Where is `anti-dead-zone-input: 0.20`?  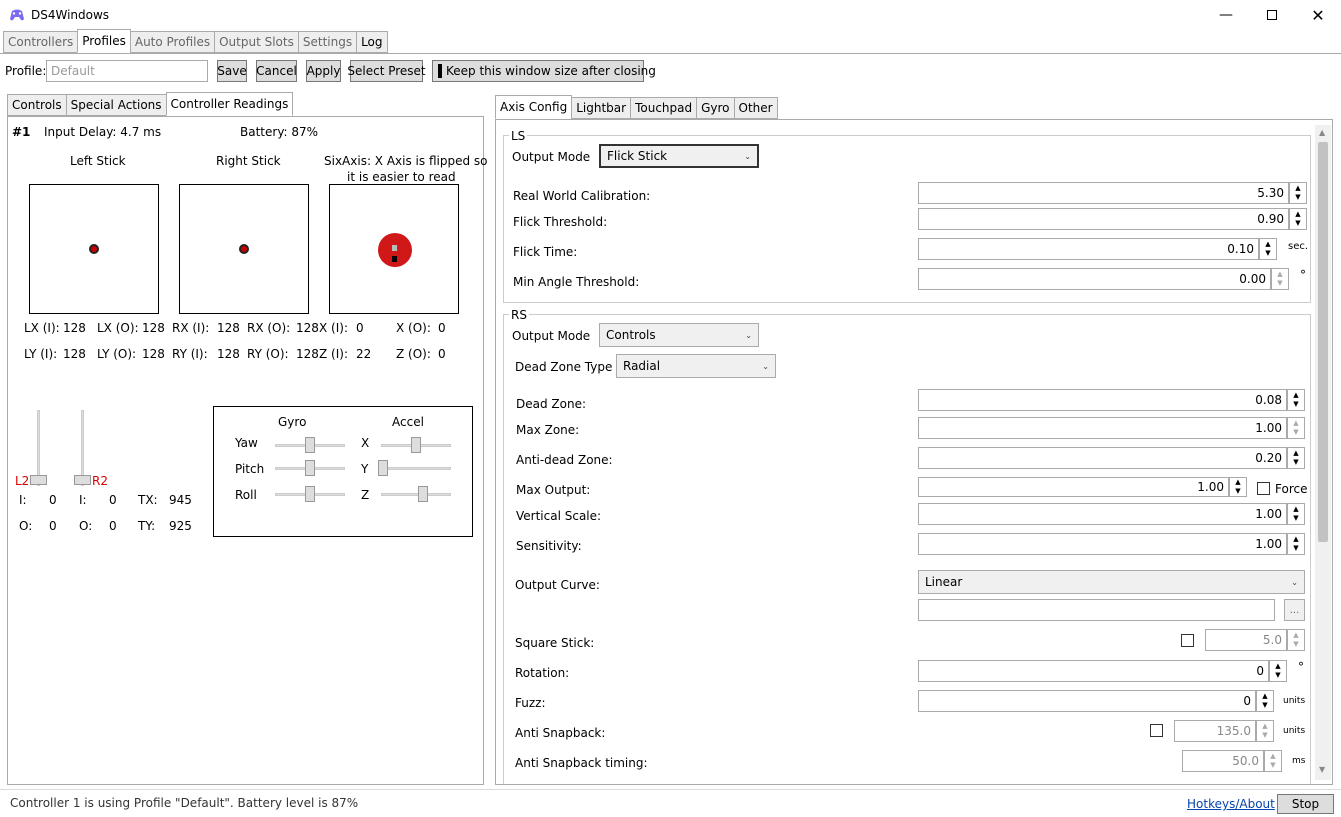
anti-dead-zone-input: 0.20 is located at coordinates (1102, 458).